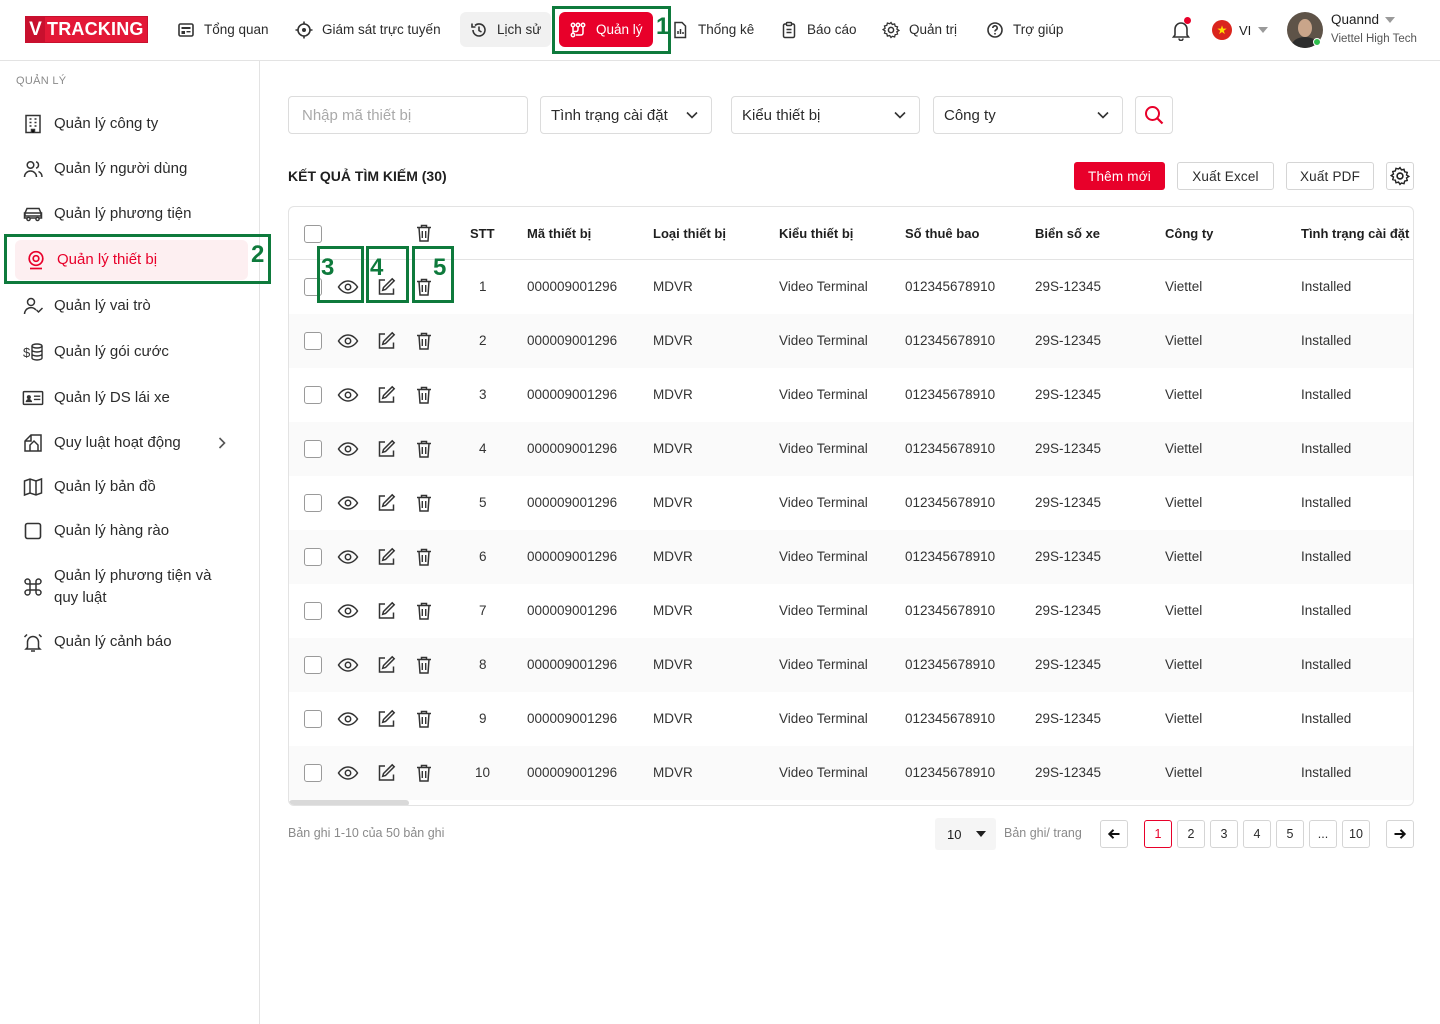  Describe the element at coordinates (919, 29) in the screenshot. I see `nav-administration: Quản trị` at that location.